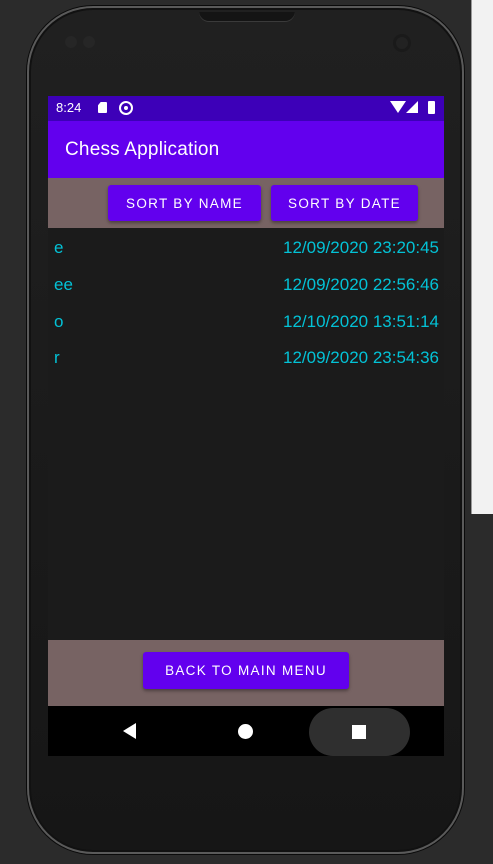 Image resolution: width=493 pixels, height=864 pixels. Describe the element at coordinates (246, 283) in the screenshot. I see `list-item: ee 12/09/2020 22:56:46` at that location.